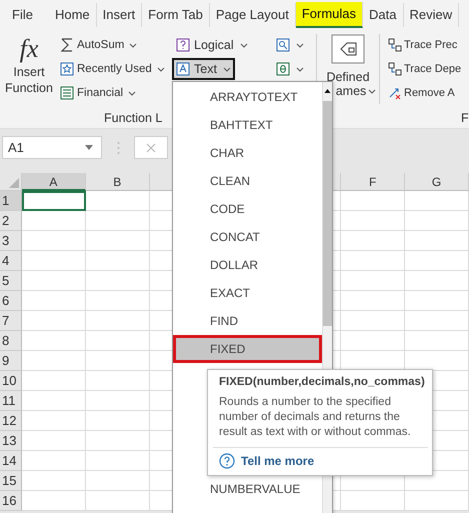 The image size is (469, 513). Describe the element at coordinates (247, 209) in the screenshot. I see `menu-item: CODE` at that location.